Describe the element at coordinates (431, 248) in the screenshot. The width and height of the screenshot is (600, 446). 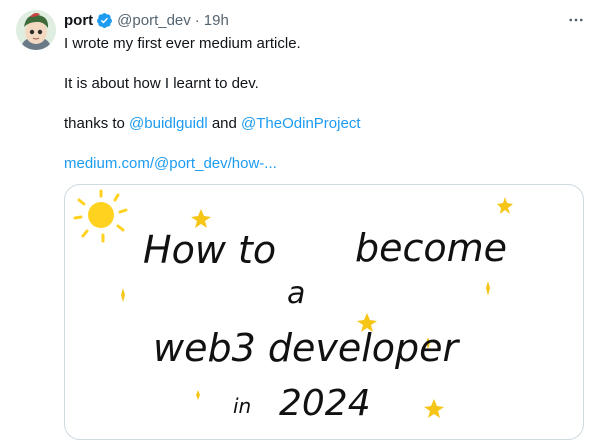
I see `title-line-become: become` at that location.